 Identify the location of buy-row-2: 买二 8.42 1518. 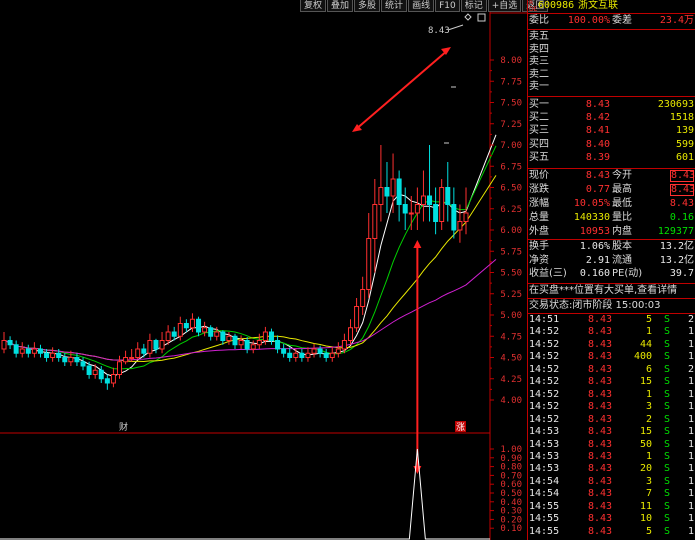
(611, 118).